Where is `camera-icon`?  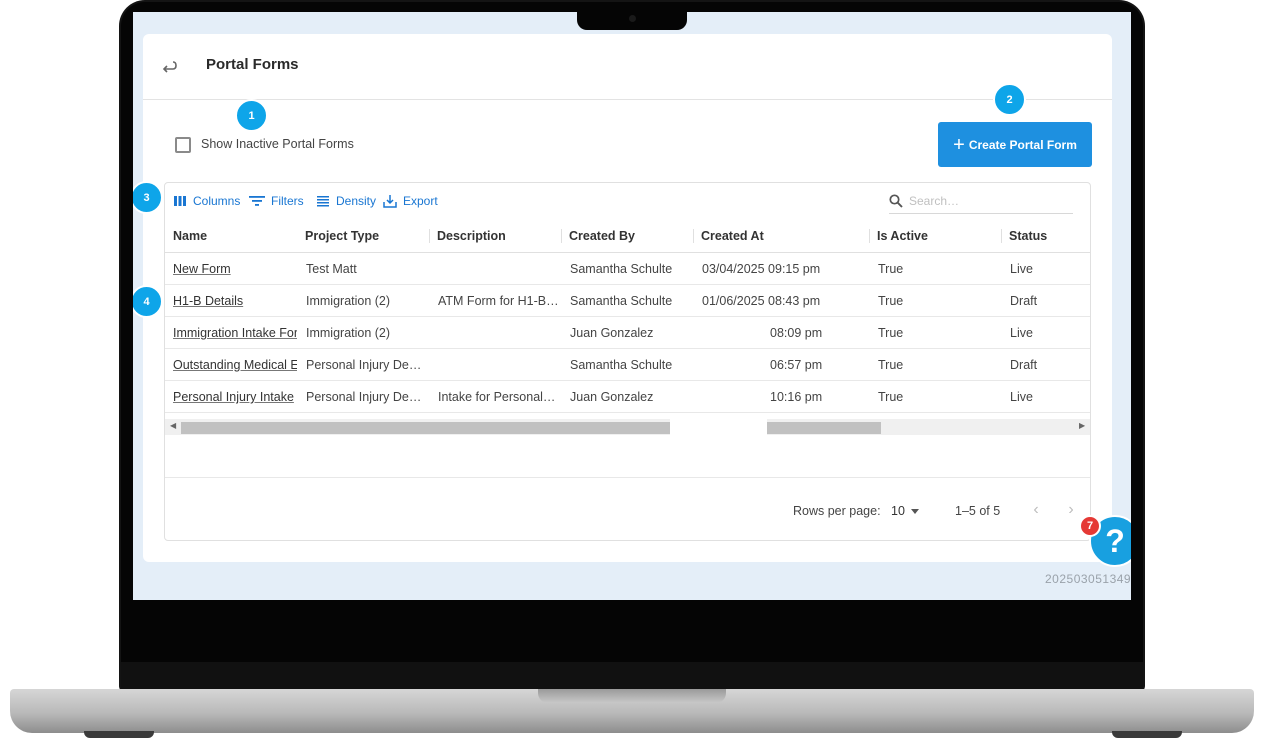
camera-icon is located at coordinates (632, 18).